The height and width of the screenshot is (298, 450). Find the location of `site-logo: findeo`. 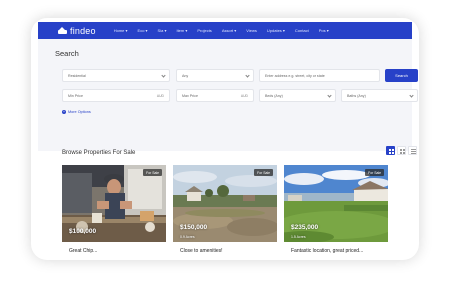

site-logo: findeo is located at coordinates (77, 31).